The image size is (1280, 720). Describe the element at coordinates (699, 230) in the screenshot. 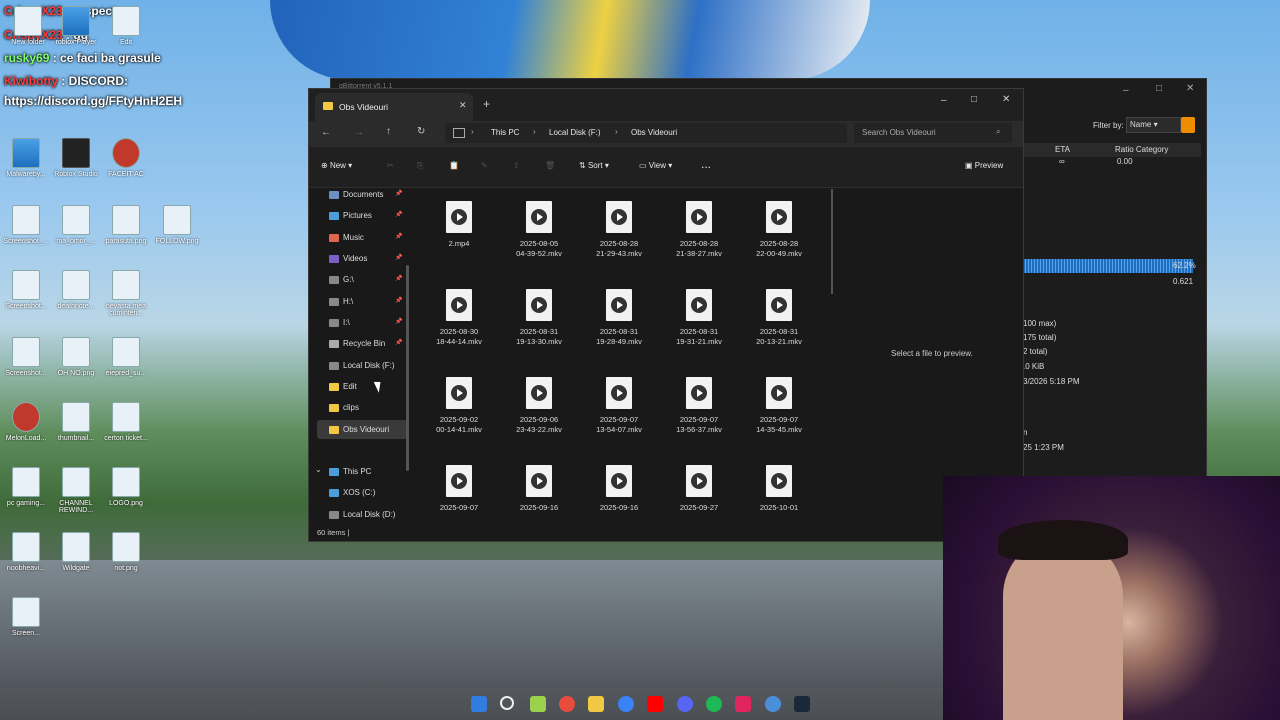

I see `file-item: 2025-08-28 21-38-27.mkv` at that location.